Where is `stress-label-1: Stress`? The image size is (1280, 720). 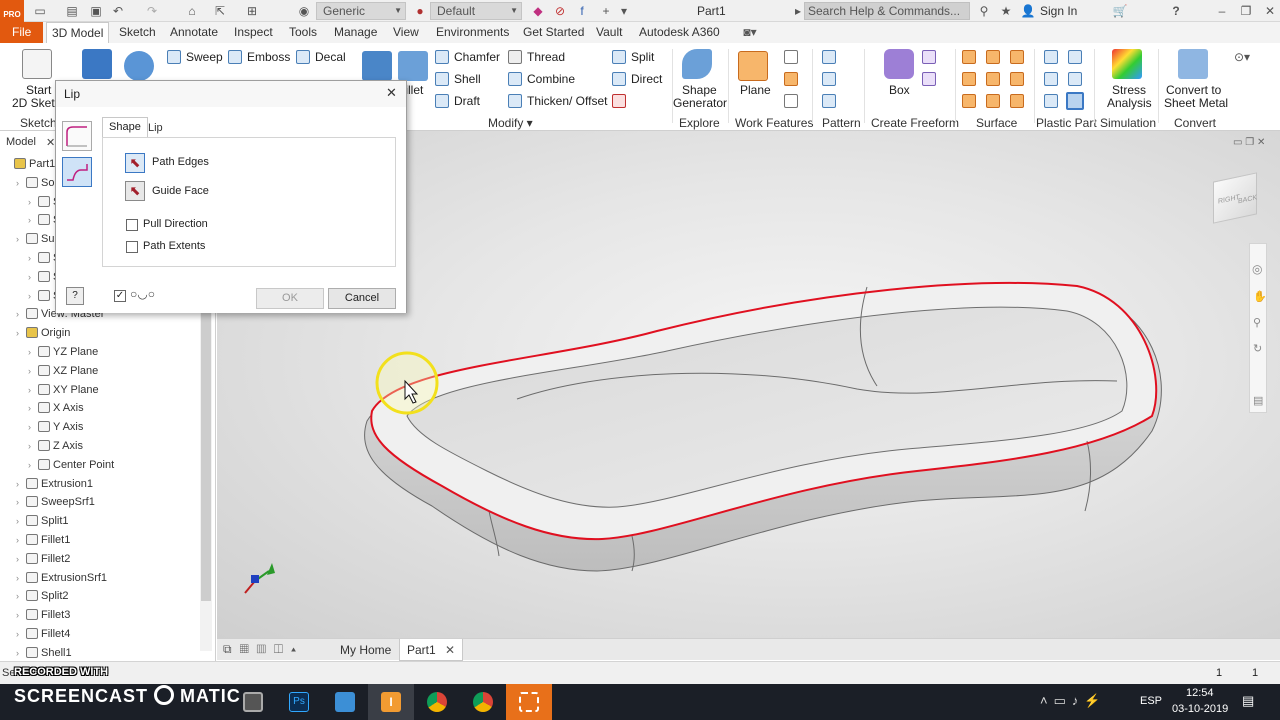 stress-label-1: Stress is located at coordinates (1129, 90).